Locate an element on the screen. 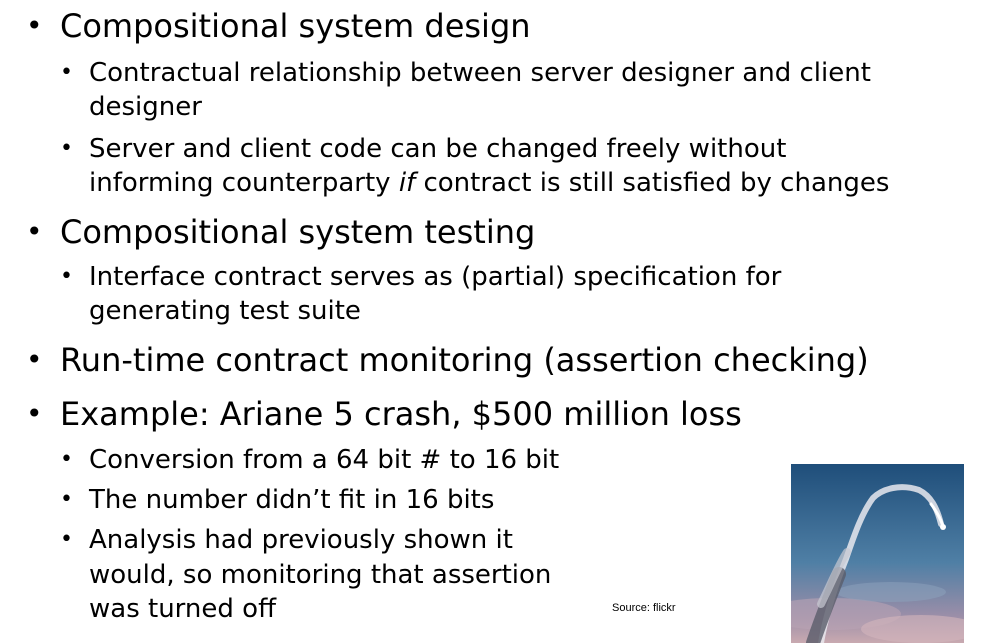 This screenshot has width=982, height=643. text-post: contract is still satisfied by changes is located at coordinates (652, 183).